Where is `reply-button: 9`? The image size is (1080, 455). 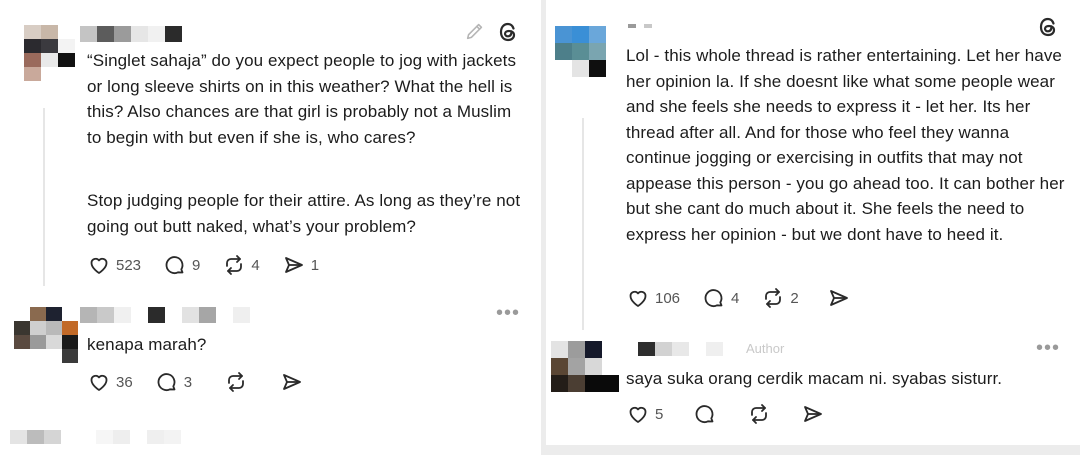
reply-button: 9 is located at coordinates (181, 265).